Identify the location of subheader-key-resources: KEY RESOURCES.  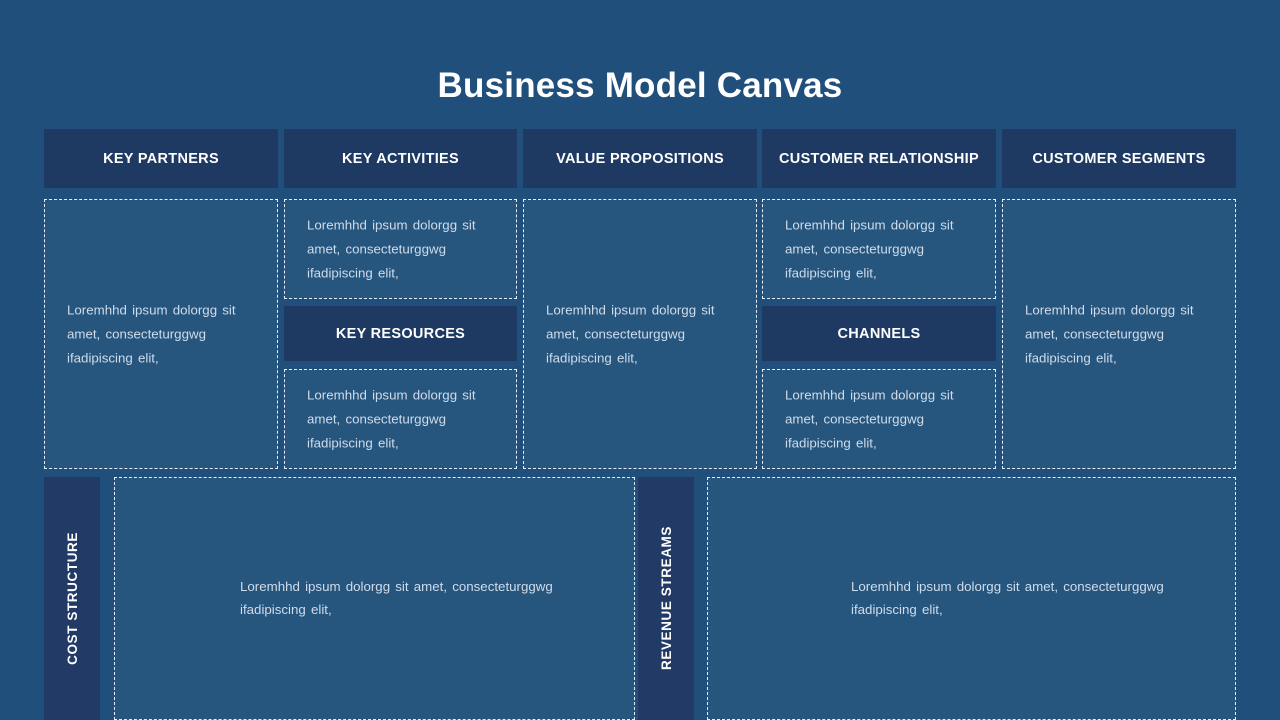
(400, 333).